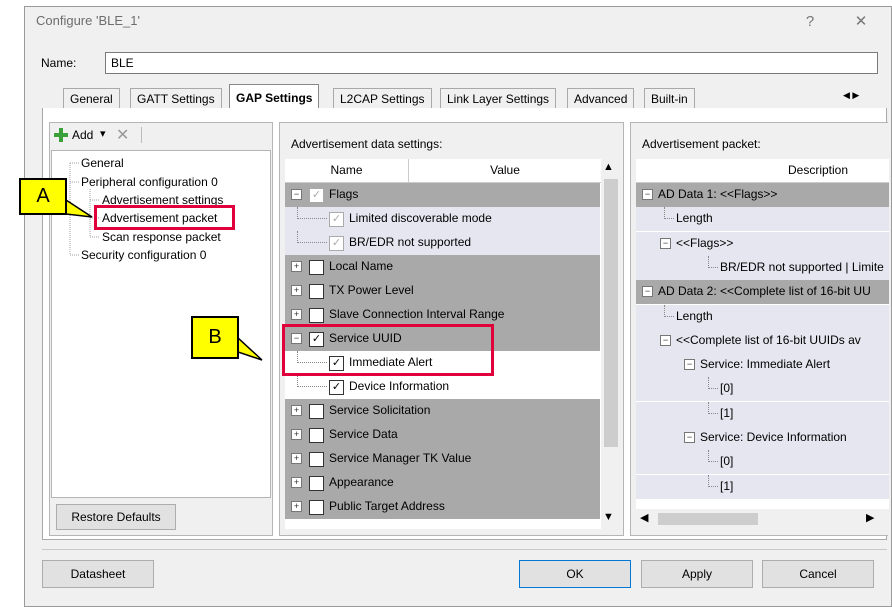 Image resolution: width=892 pixels, height=607 pixels. Describe the element at coordinates (215, 337) in the screenshot. I see `callout-b: B` at that location.